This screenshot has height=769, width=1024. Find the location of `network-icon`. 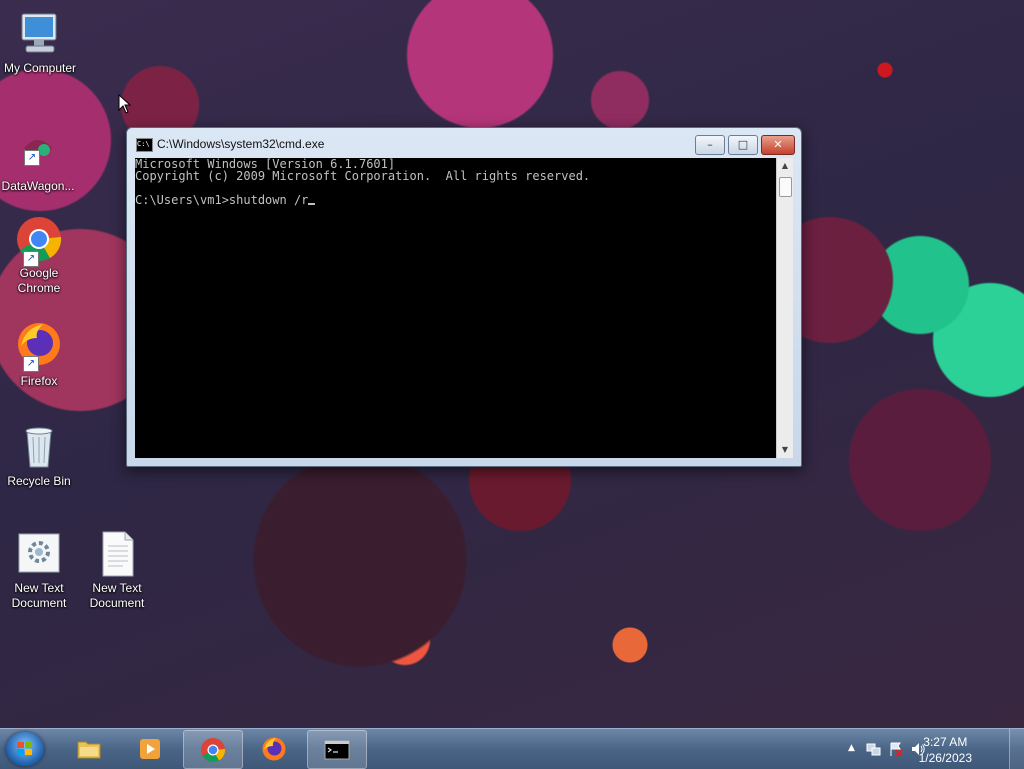

network-icon is located at coordinates (874, 749).